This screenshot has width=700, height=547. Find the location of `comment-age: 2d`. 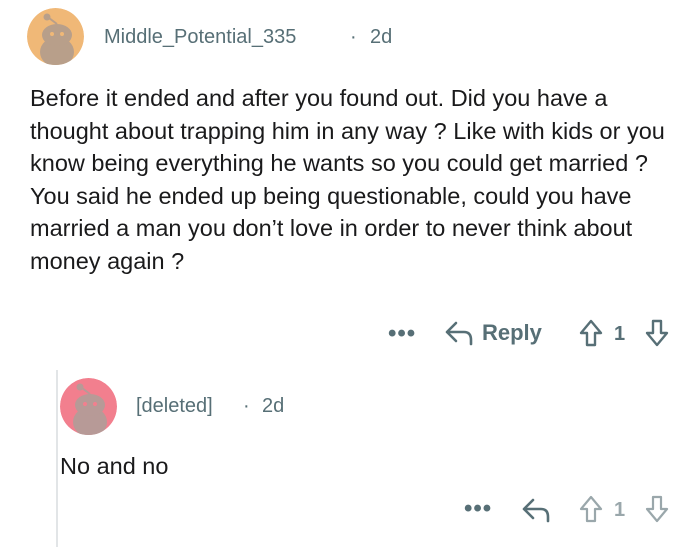

comment-age: 2d is located at coordinates (381, 37).